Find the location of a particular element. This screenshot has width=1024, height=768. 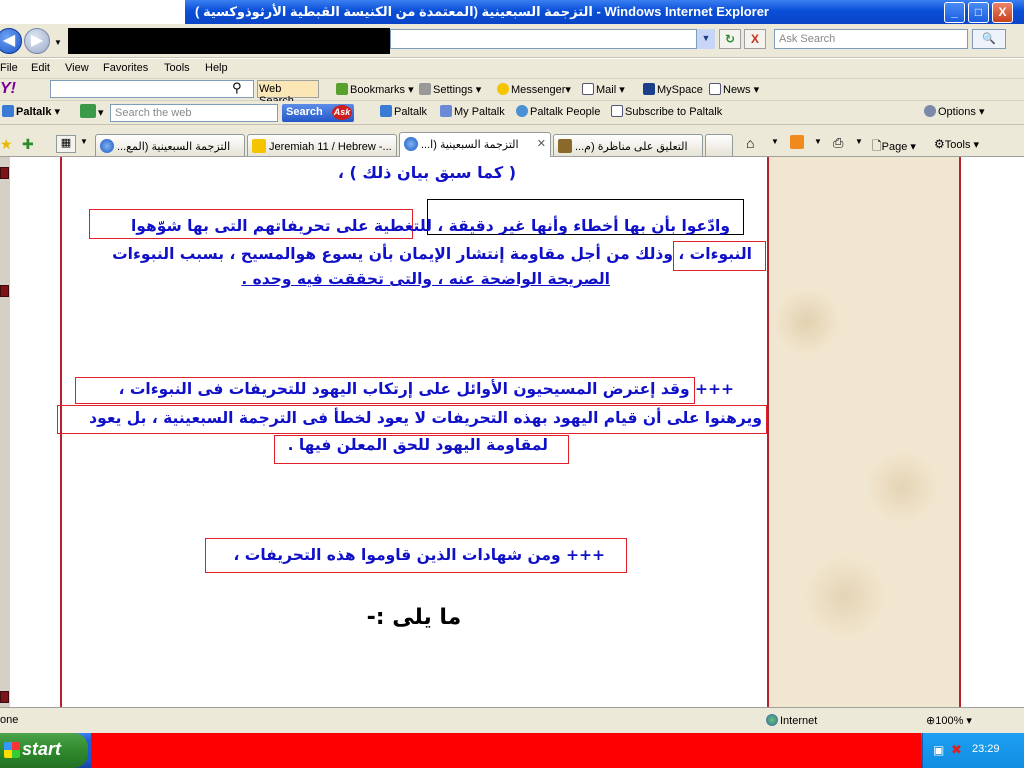

options-button: Options ▾ is located at coordinates (954, 111).